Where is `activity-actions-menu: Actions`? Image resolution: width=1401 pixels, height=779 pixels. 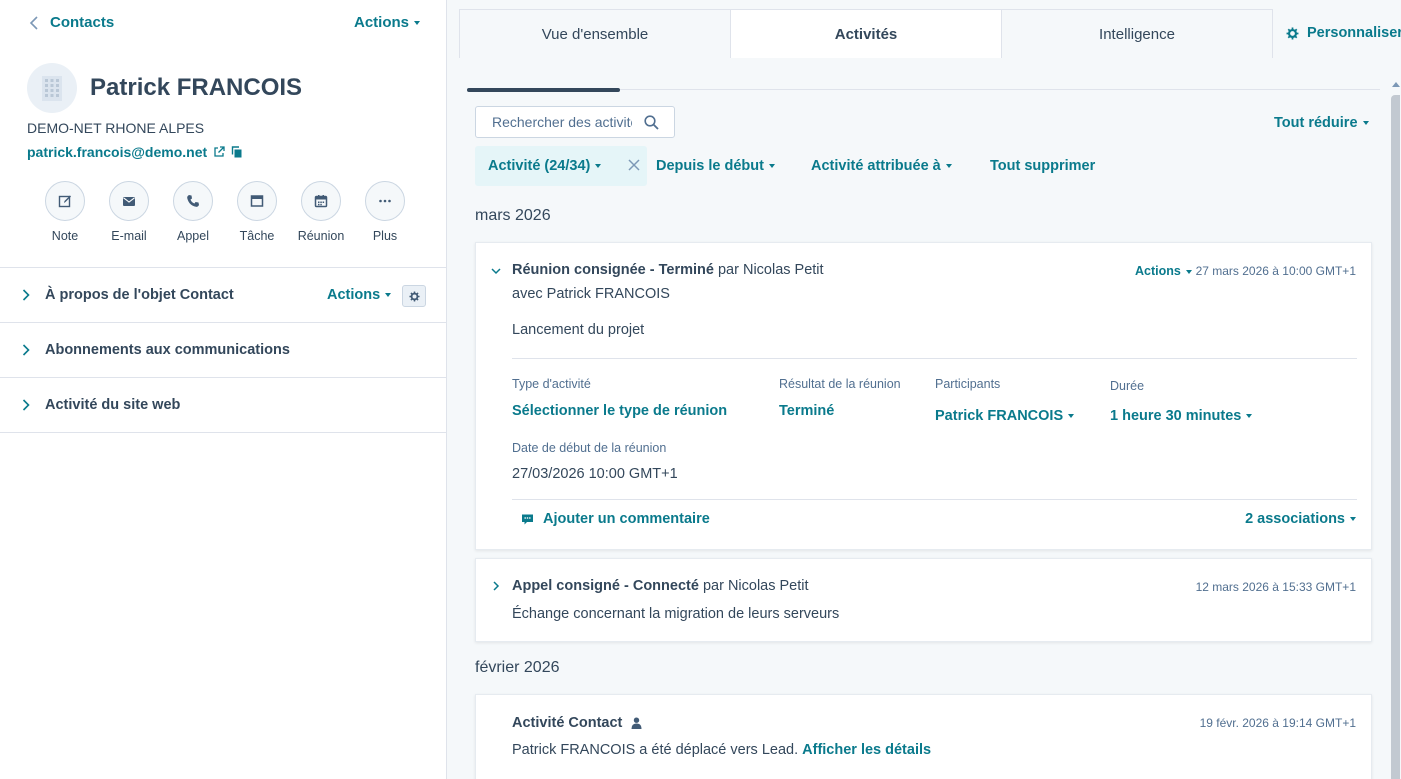 activity-actions-menu: Actions is located at coordinates (1163, 271).